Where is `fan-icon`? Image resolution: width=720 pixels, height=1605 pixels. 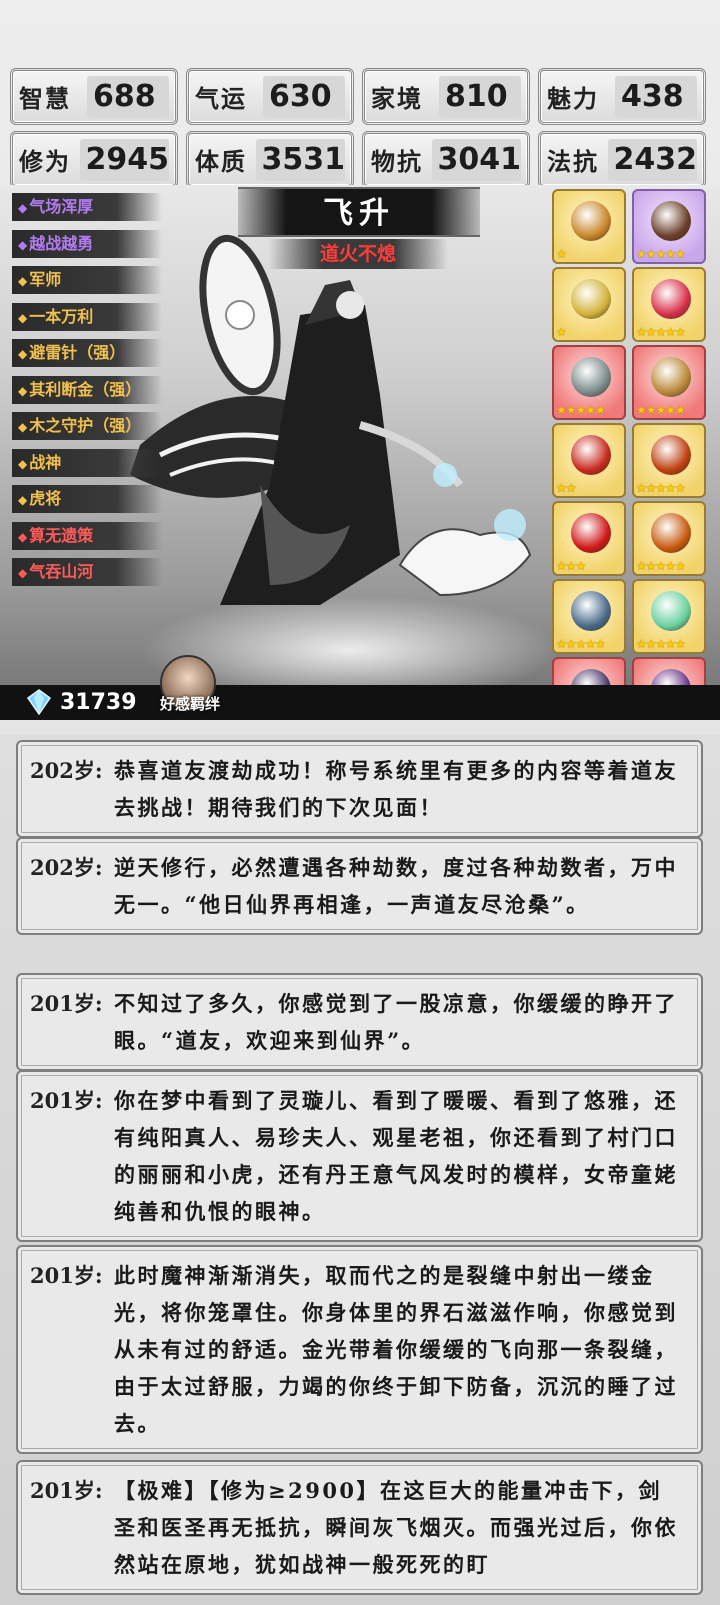 fan-icon is located at coordinates (591, 221).